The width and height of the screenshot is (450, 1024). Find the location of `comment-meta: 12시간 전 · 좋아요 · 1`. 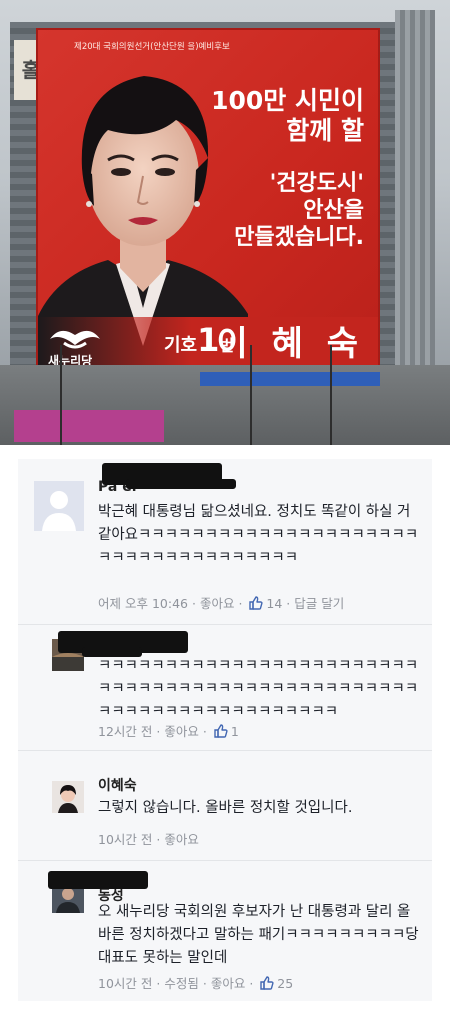

comment-meta: 12시간 전 · 좋아요 · 1 is located at coordinates (168, 730).